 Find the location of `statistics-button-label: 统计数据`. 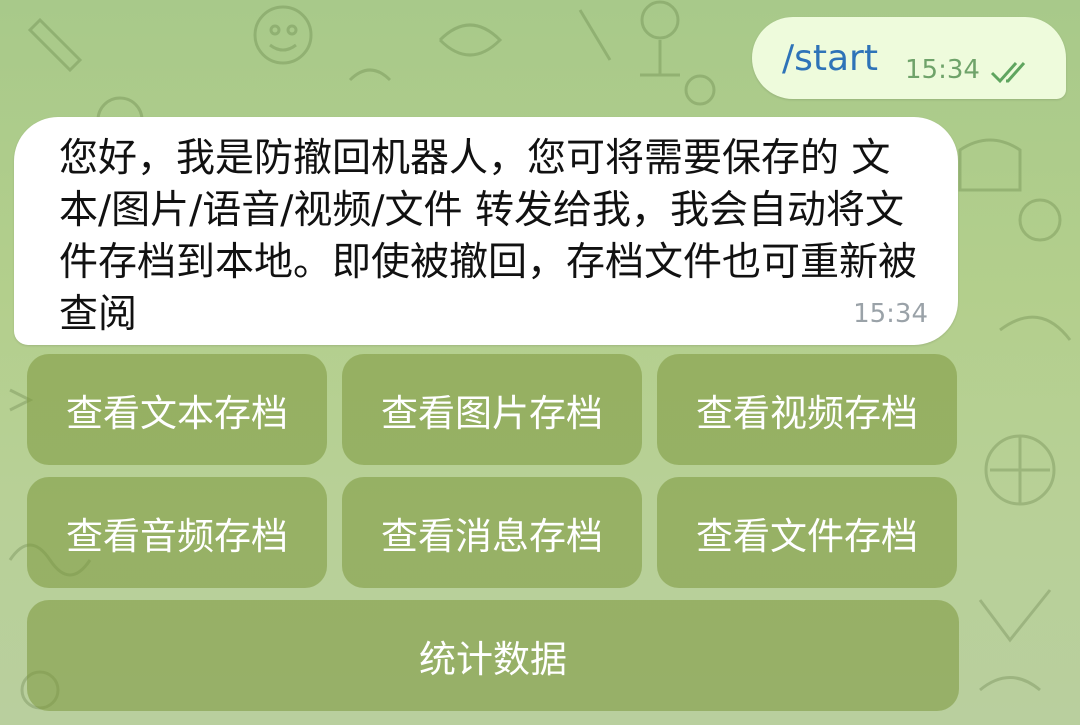

statistics-button-label: 统计数据 is located at coordinates (493, 659).